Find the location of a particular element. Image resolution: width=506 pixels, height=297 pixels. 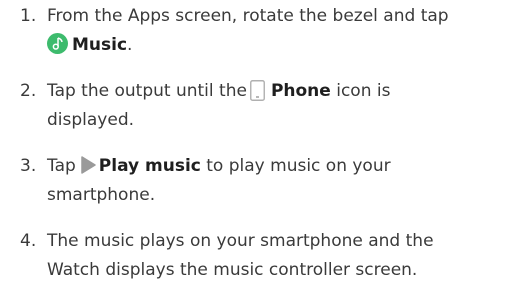

play-music-label: Play music is located at coordinates (149, 166).